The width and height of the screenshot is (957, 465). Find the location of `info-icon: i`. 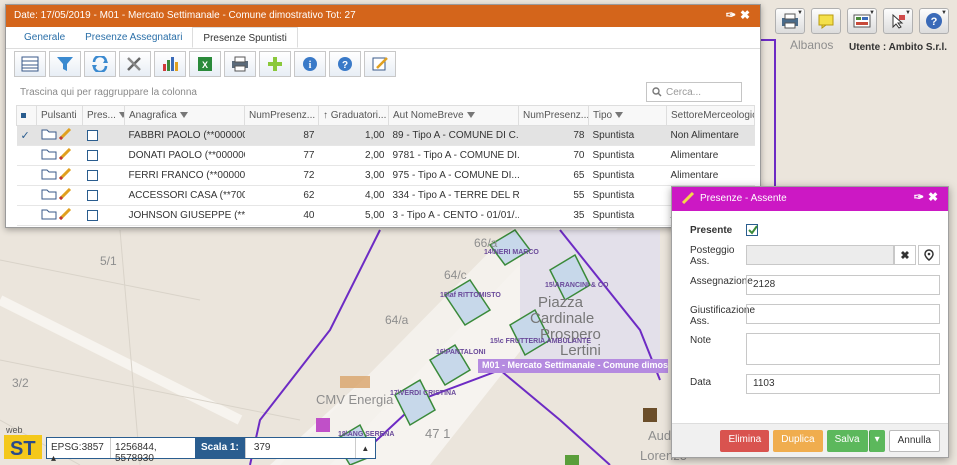

info-icon: i is located at coordinates (310, 64).